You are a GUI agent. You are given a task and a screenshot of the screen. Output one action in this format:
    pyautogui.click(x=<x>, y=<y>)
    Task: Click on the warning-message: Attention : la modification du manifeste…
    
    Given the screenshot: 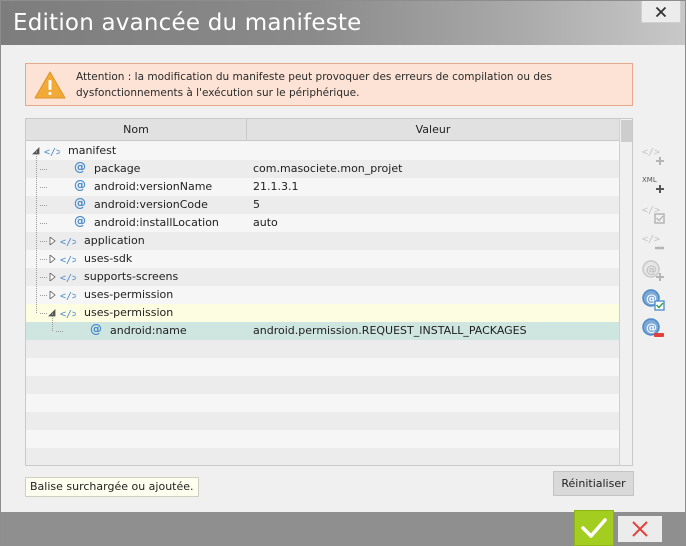 What is the action you would take?
    pyautogui.click(x=314, y=85)
    